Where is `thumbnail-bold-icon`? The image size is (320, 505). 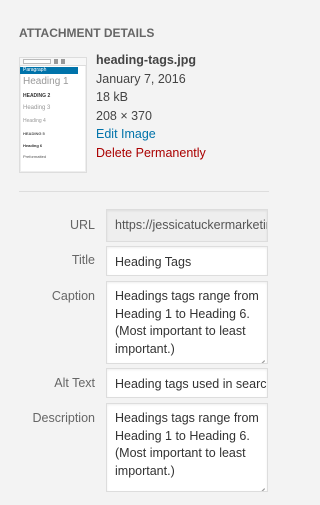
thumbnail-bold-icon is located at coordinates (56, 61).